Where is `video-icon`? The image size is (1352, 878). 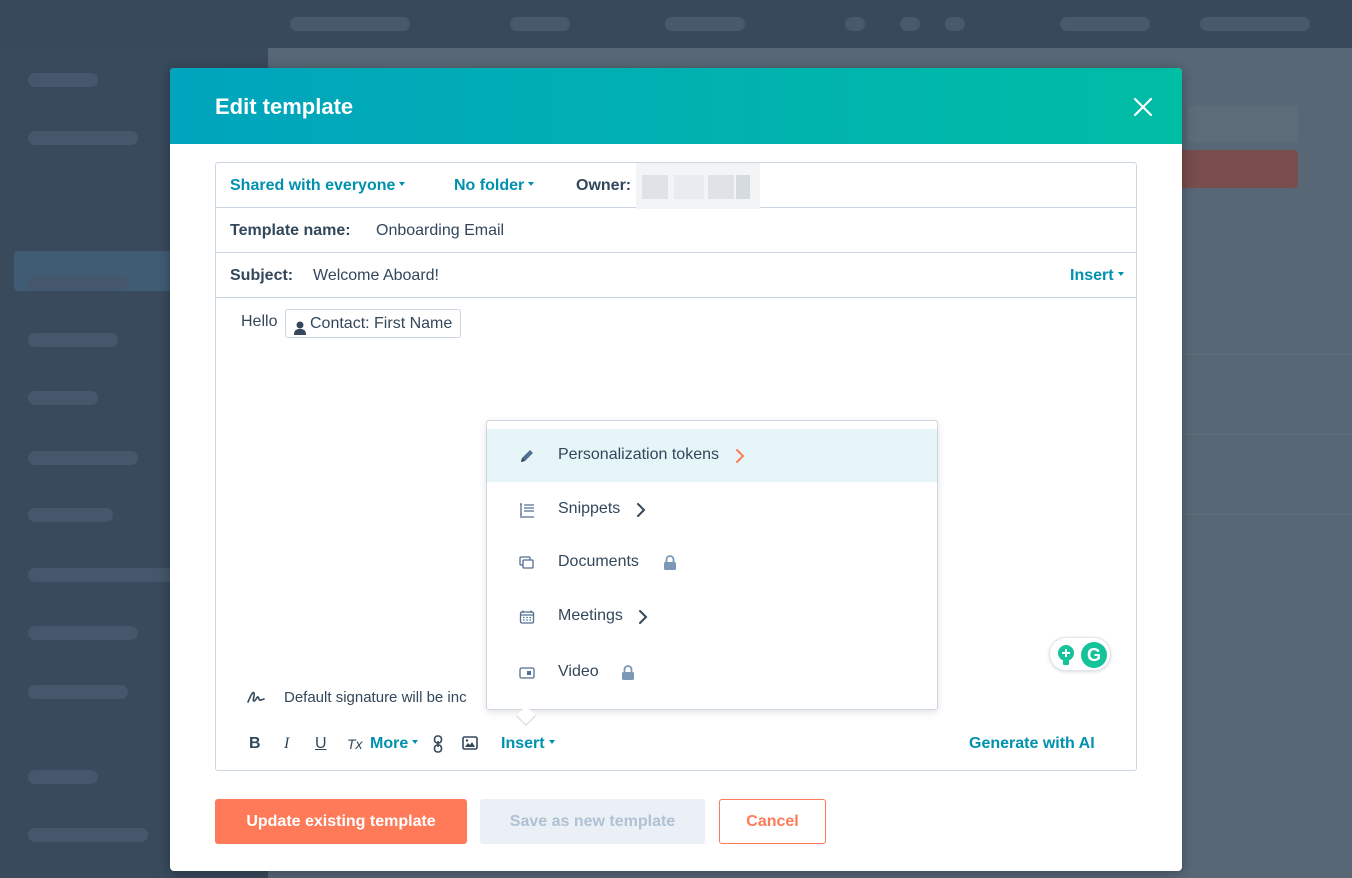 video-icon is located at coordinates (527, 675).